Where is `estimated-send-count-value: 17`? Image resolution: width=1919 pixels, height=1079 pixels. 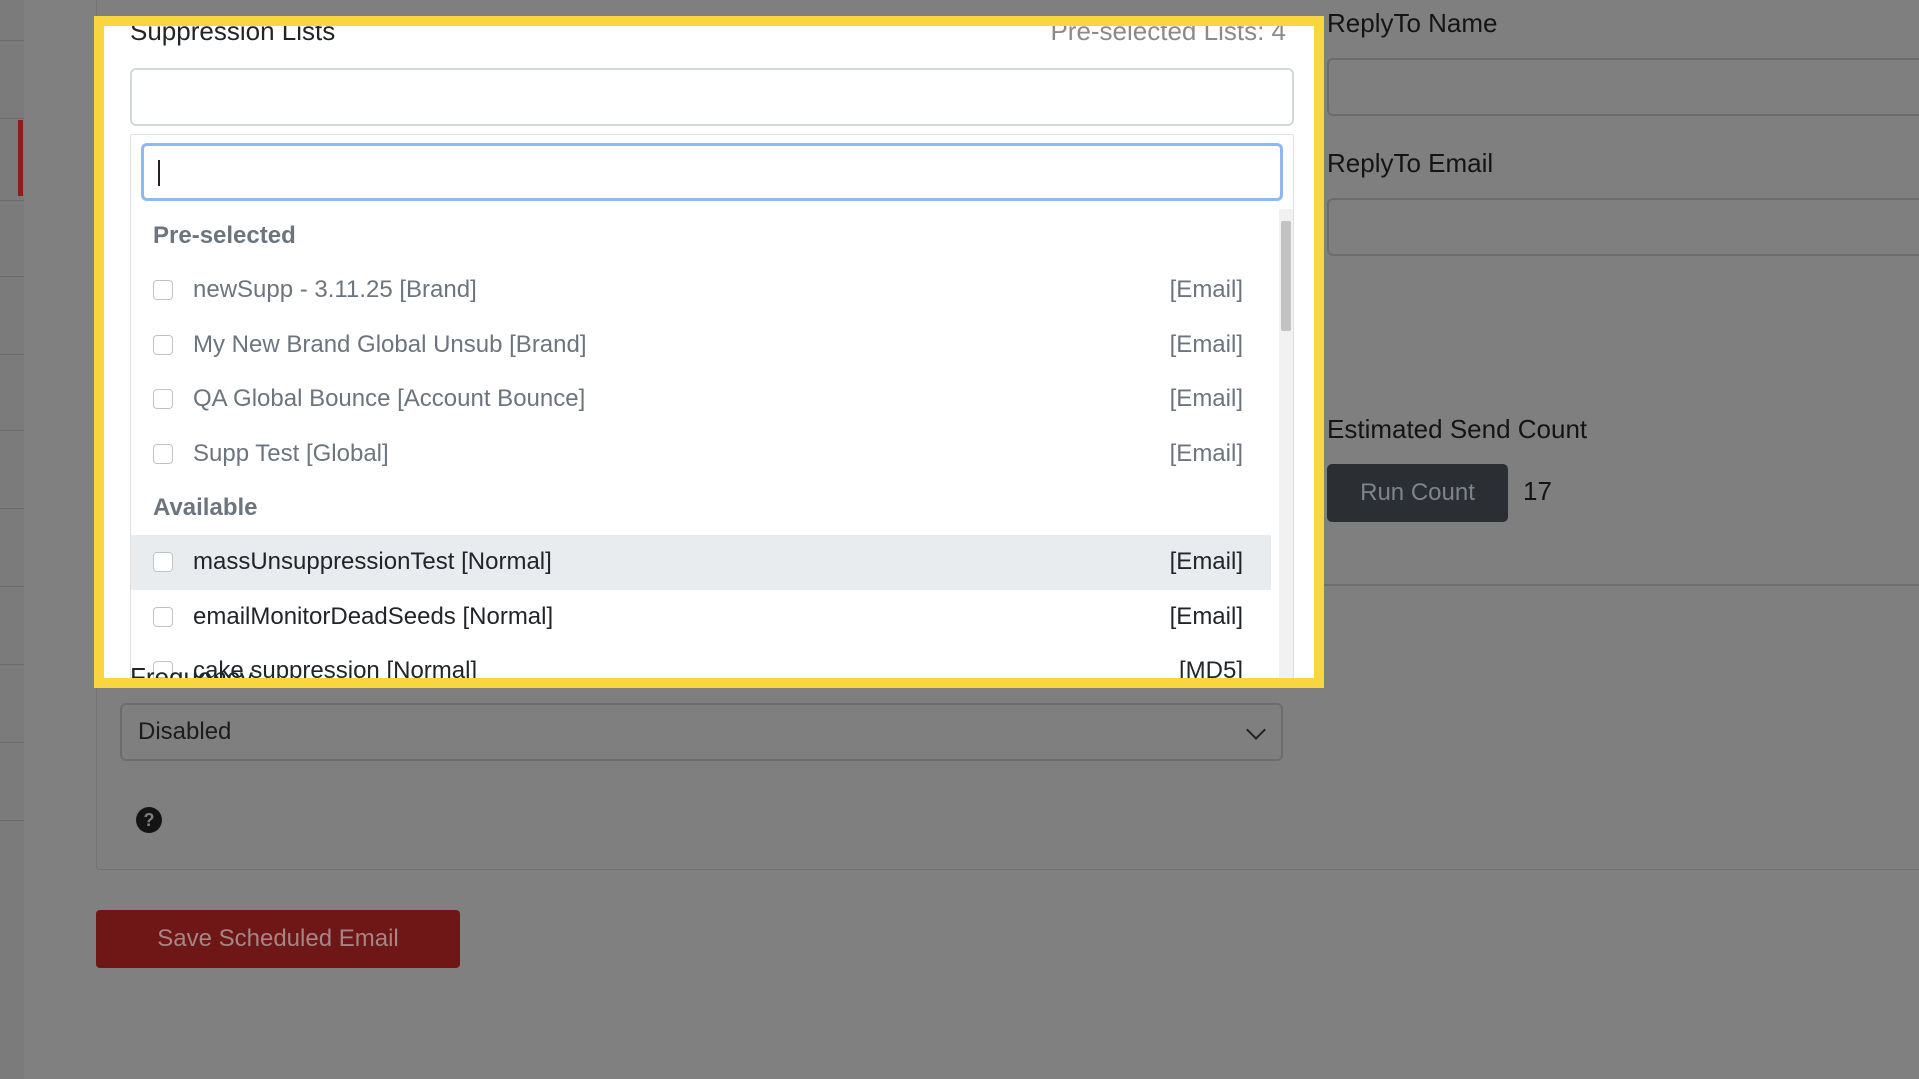
estimated-send-count-value: 17 is located at coordinates (1537, 491).